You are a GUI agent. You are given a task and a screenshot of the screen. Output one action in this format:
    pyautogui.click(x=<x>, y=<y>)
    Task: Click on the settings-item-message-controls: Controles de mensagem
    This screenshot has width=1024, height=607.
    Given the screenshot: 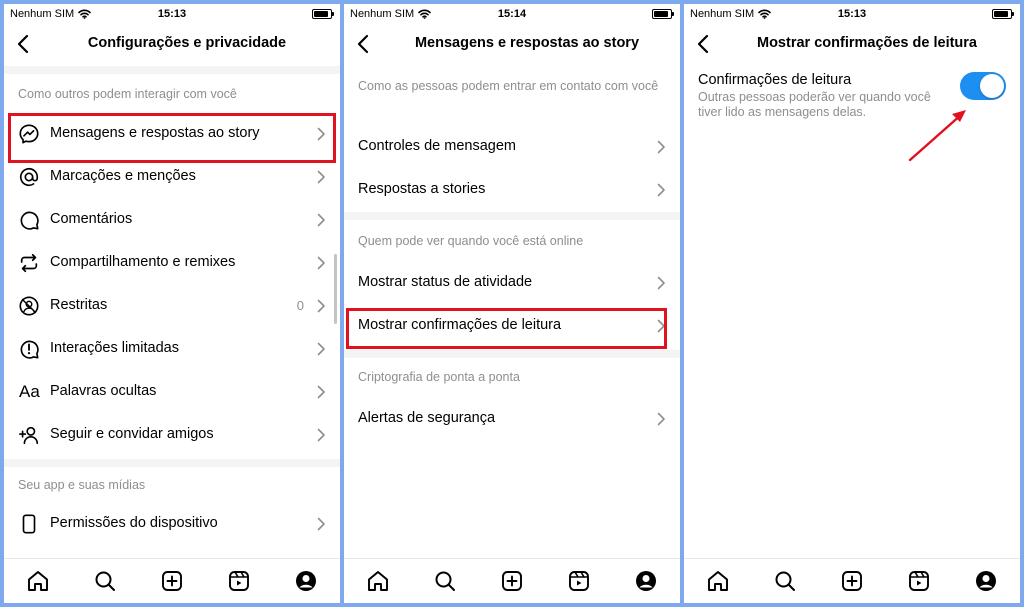 What is the action you would take?
    pyautogui.click(x=512, y=147)
    